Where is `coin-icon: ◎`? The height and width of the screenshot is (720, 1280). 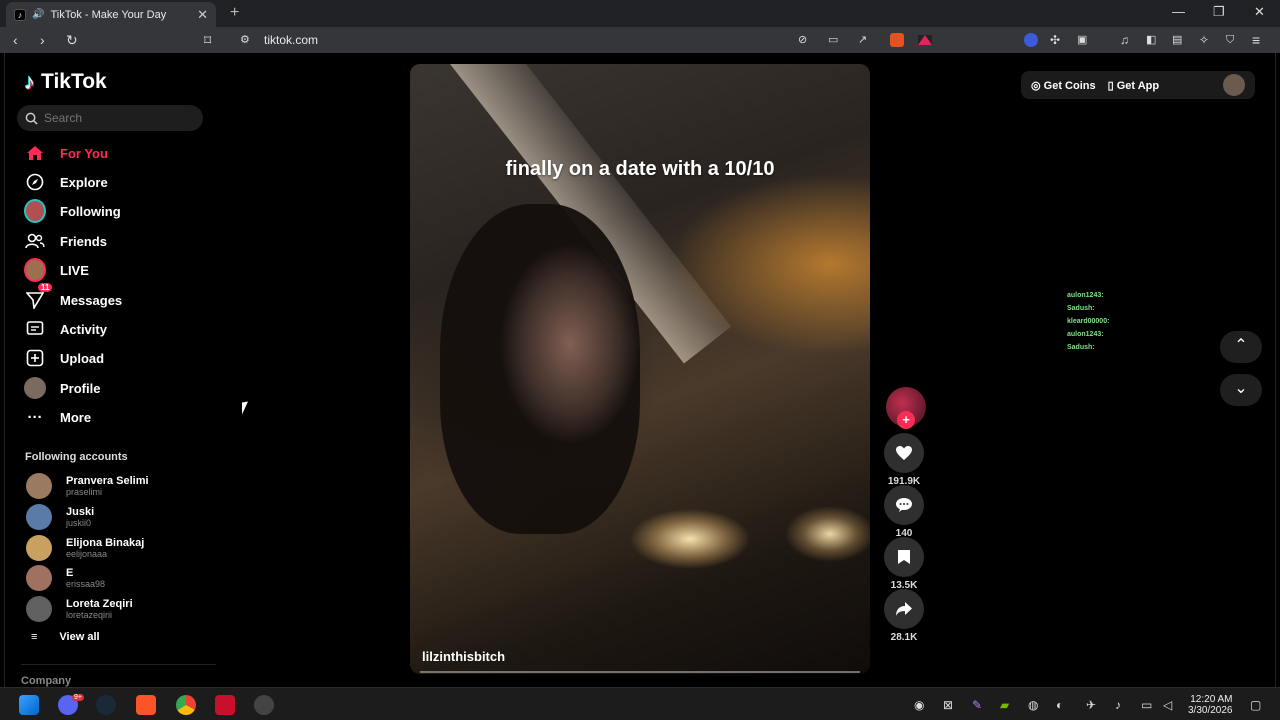 coin-icon: ◎ is located at coordinates (1037, 85).